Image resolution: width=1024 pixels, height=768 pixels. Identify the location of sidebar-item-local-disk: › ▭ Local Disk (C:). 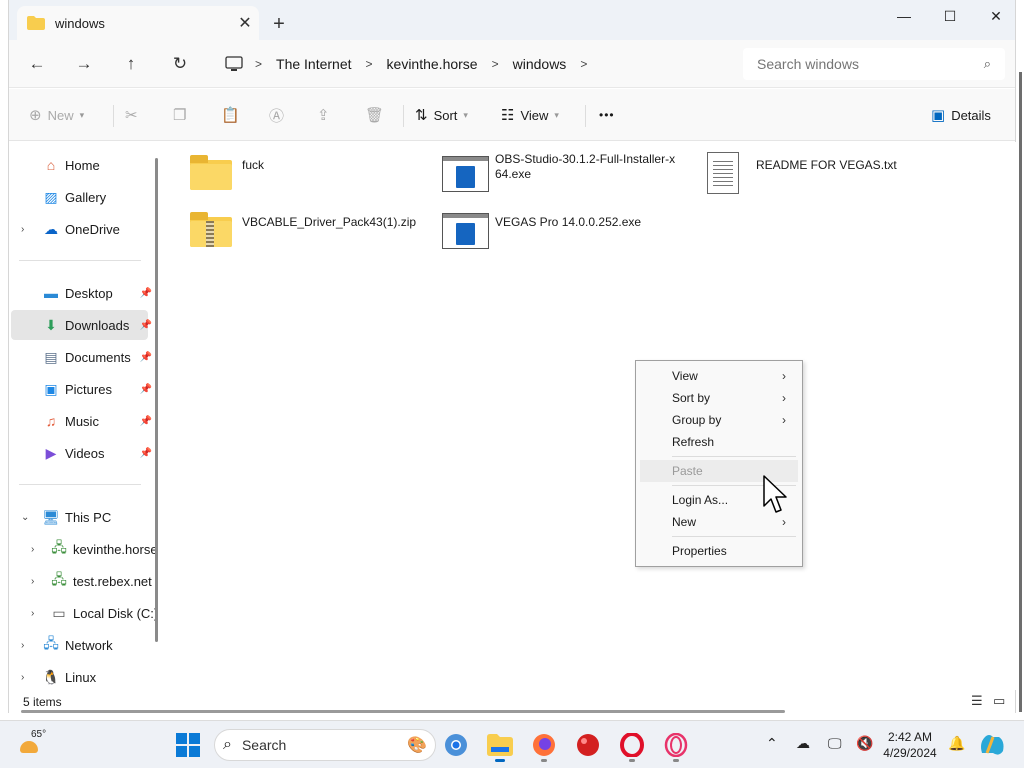
(84, 613).